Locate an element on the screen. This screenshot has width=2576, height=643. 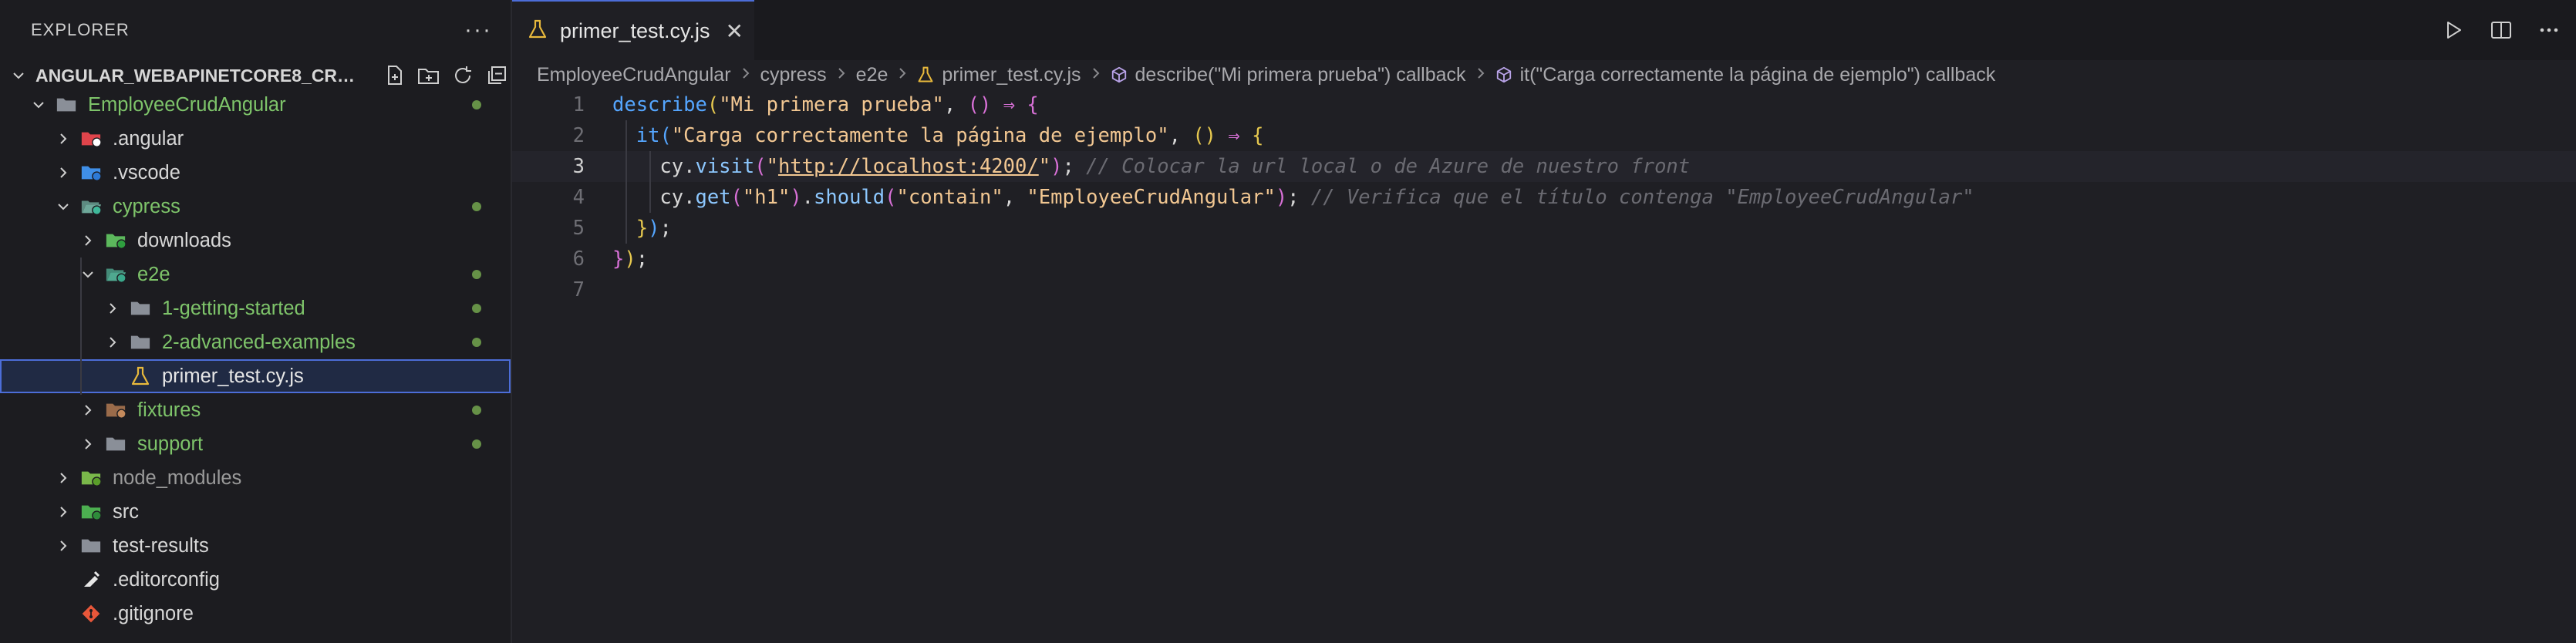
split-editor-icon is located at coordinates (2501, 30).